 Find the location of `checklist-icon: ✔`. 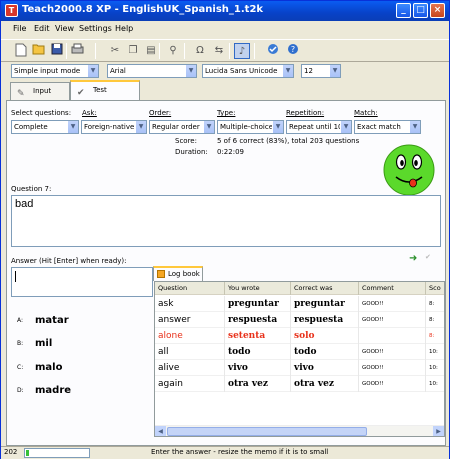

checklist-icon: ✔ is located at coordinates (81, 93).